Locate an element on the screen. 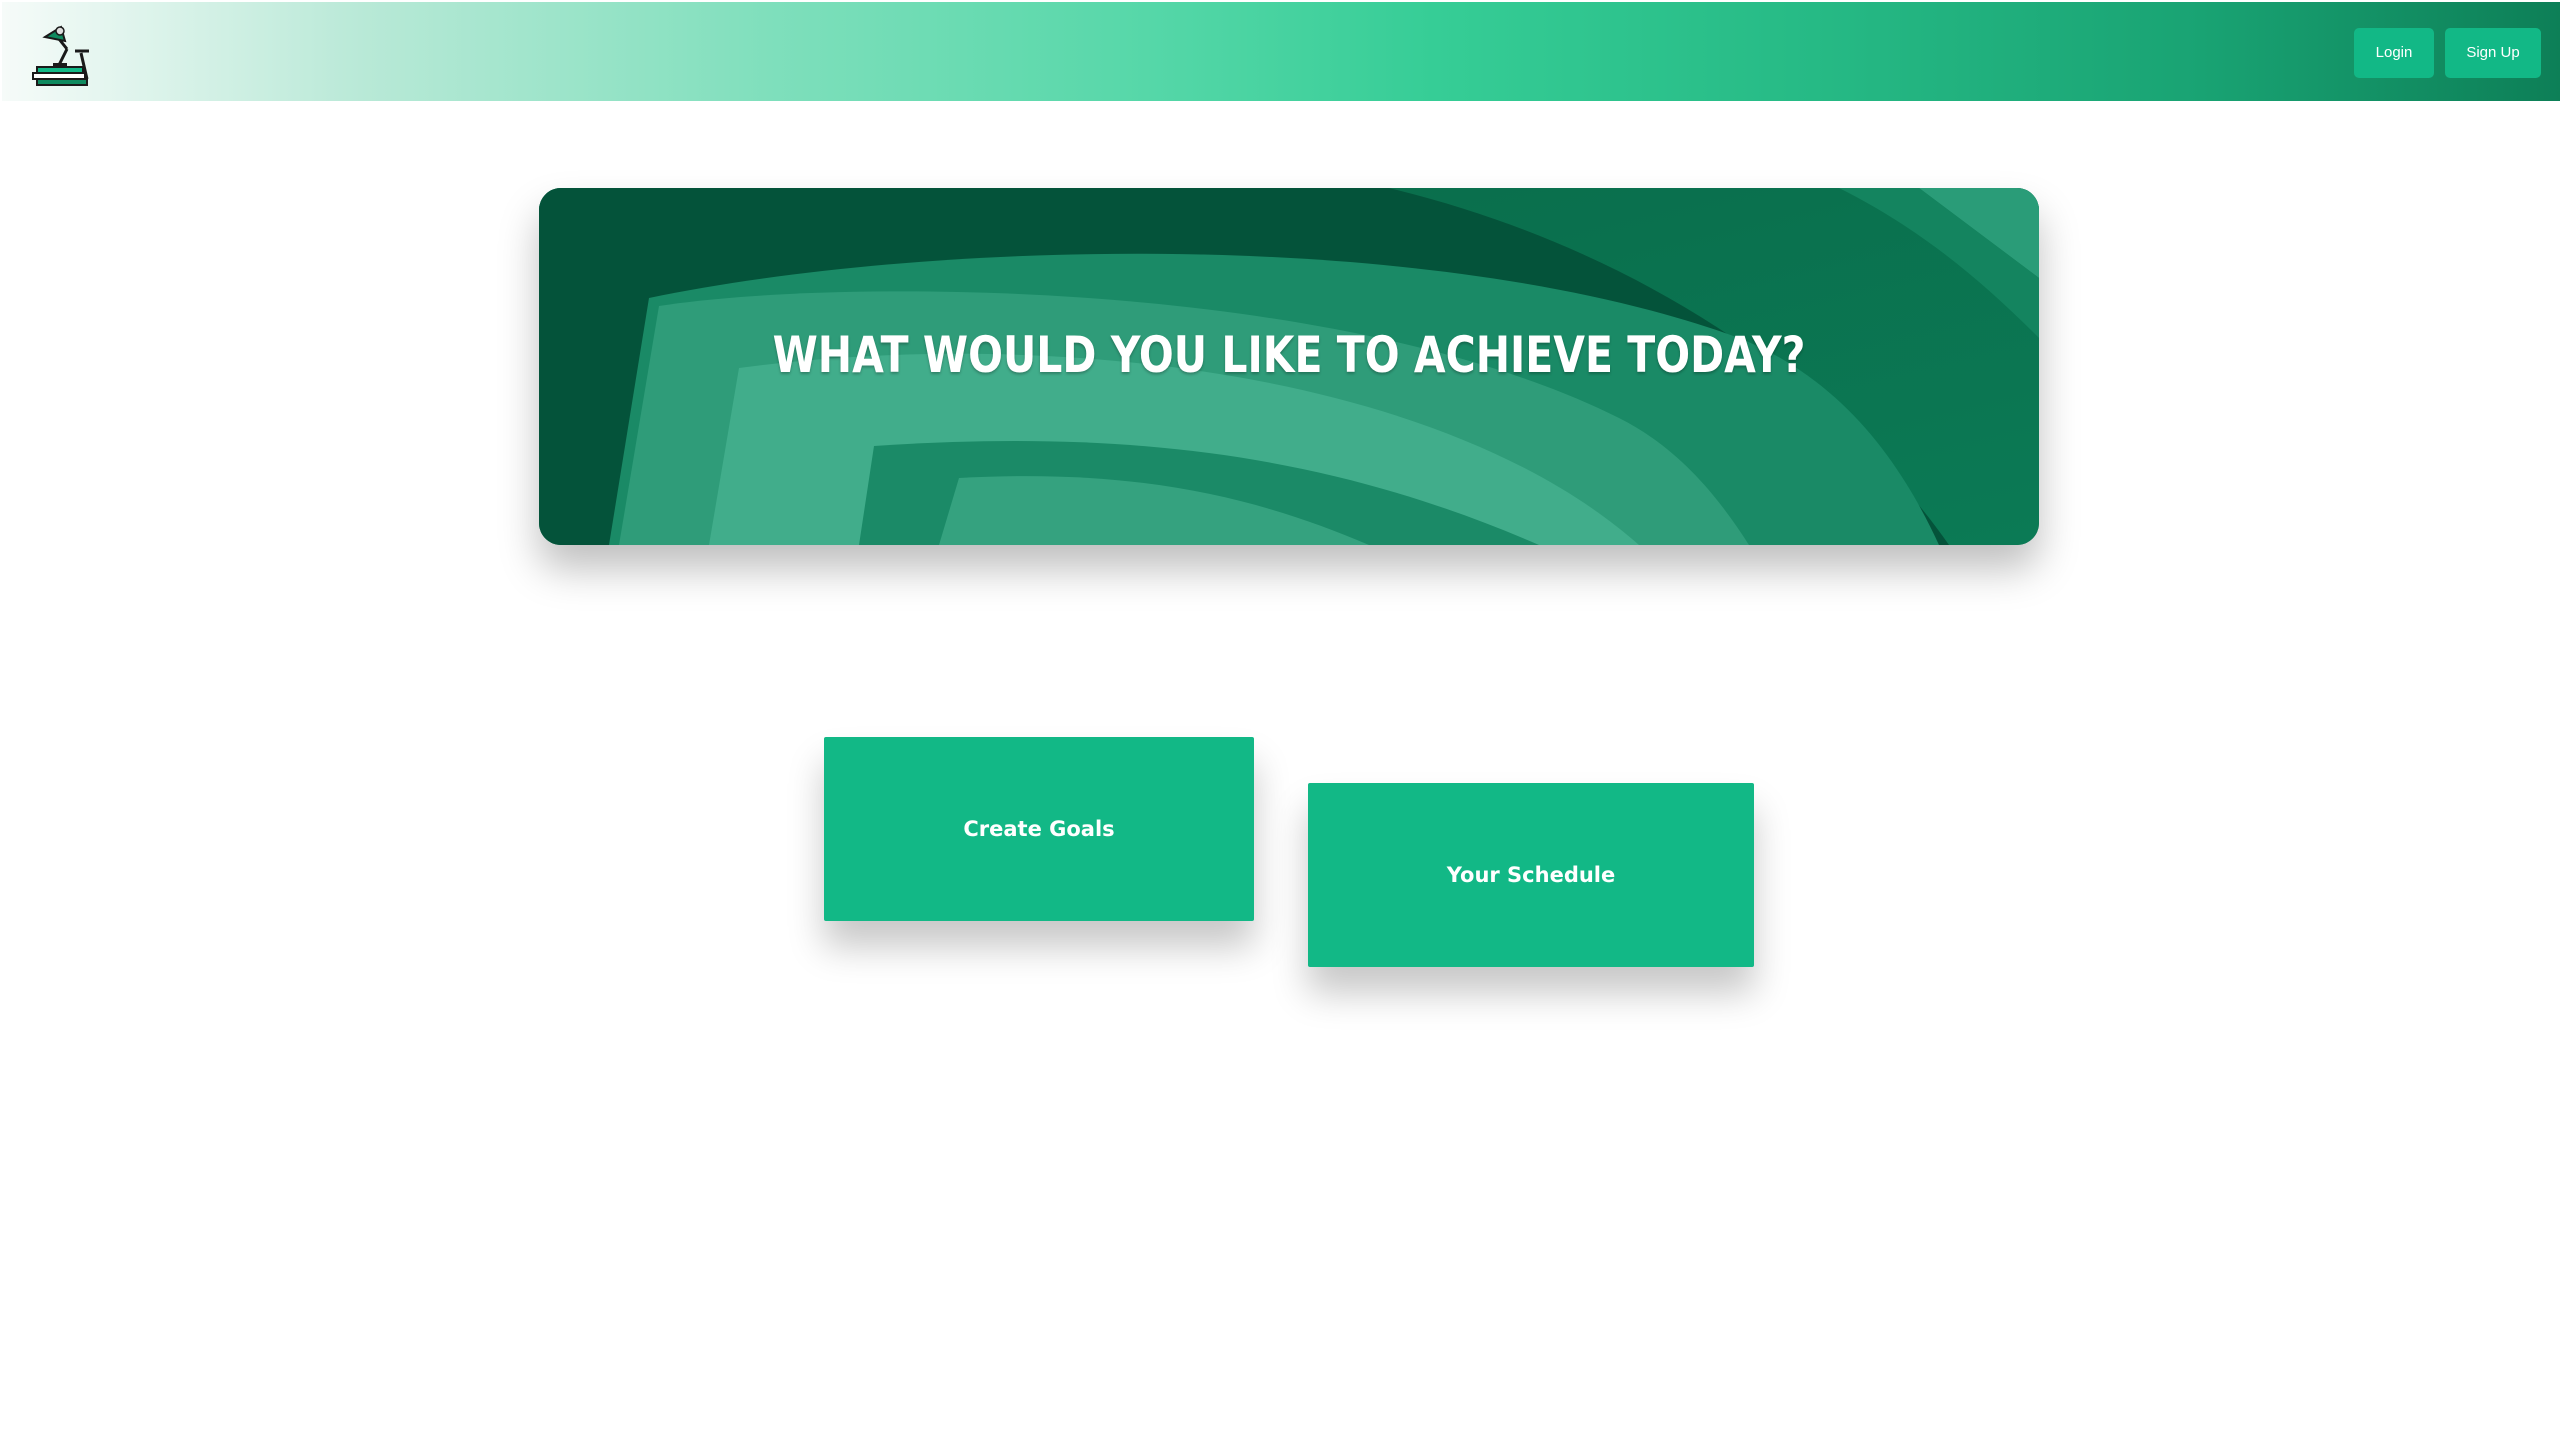 The width and height of the screenshot is (2560, 1440). hero-banner: WHAT WOULD YOU LIKE TO ACHIEVE TODAY? is located at coordinates (1289, 366).